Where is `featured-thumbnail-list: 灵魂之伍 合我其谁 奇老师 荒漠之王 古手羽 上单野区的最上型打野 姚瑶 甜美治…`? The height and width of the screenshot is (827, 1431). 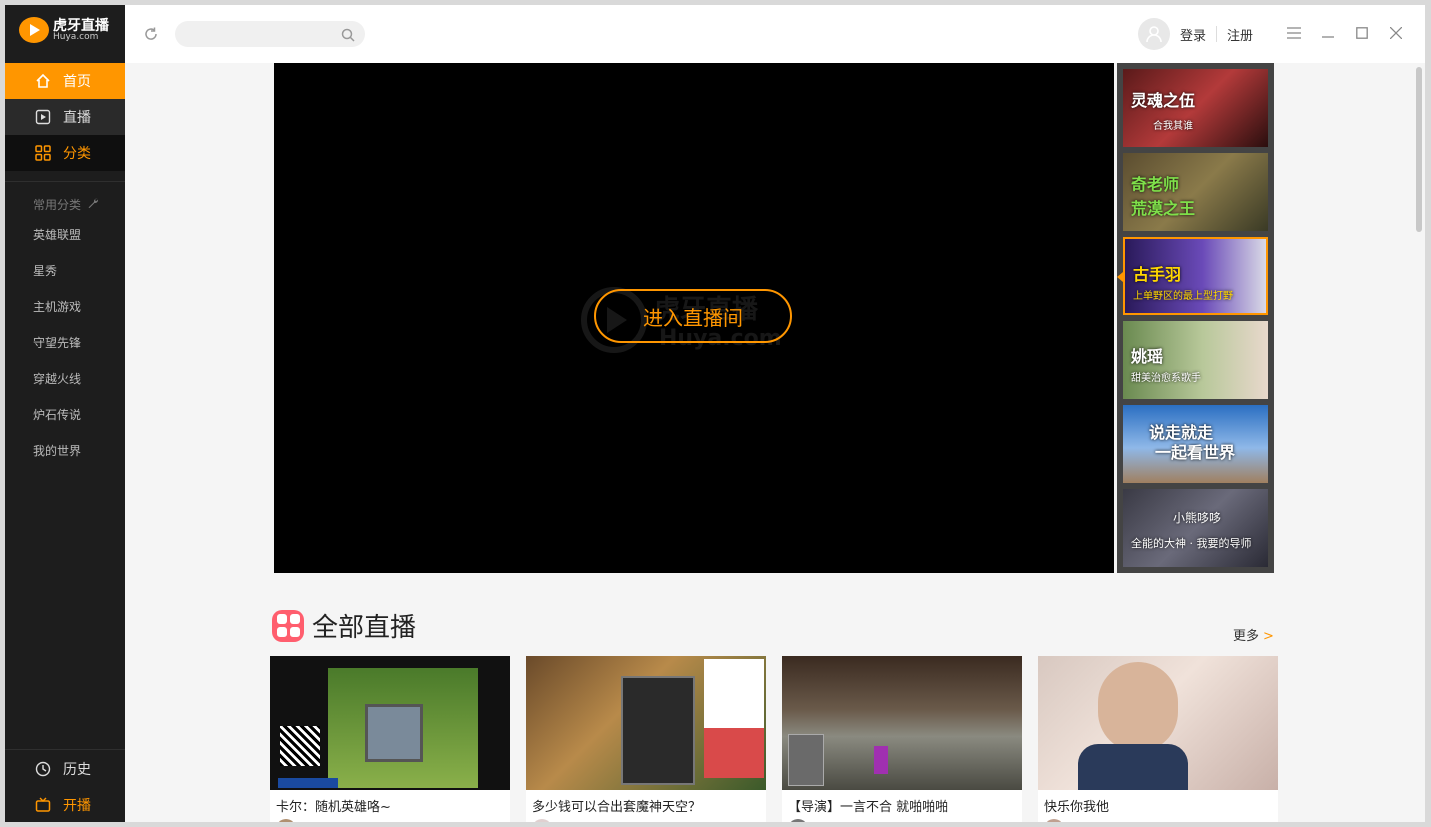
featured-thumbnail-list: 灵魂之伍 合我其谁 奇老师 荒漠之王 古手羽 上单野区的最上型打野 姚瑶 甜美治… is located at coordinates (1195, 318).